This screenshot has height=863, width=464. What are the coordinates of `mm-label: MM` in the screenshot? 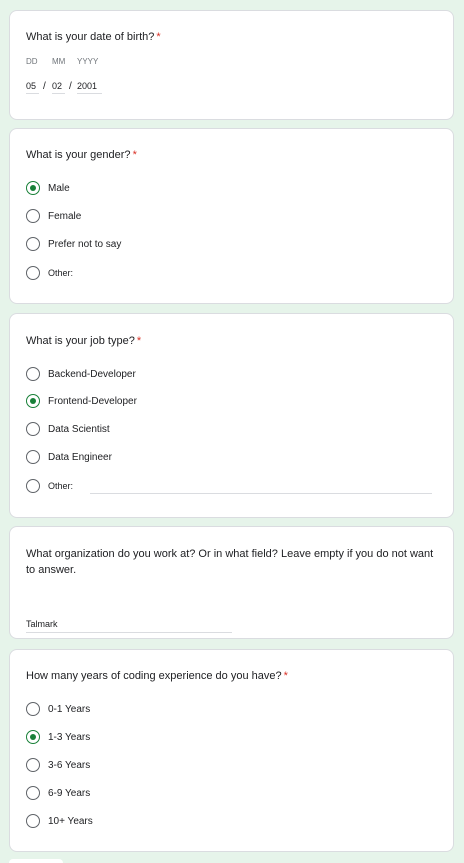 It's located at (59, 61).